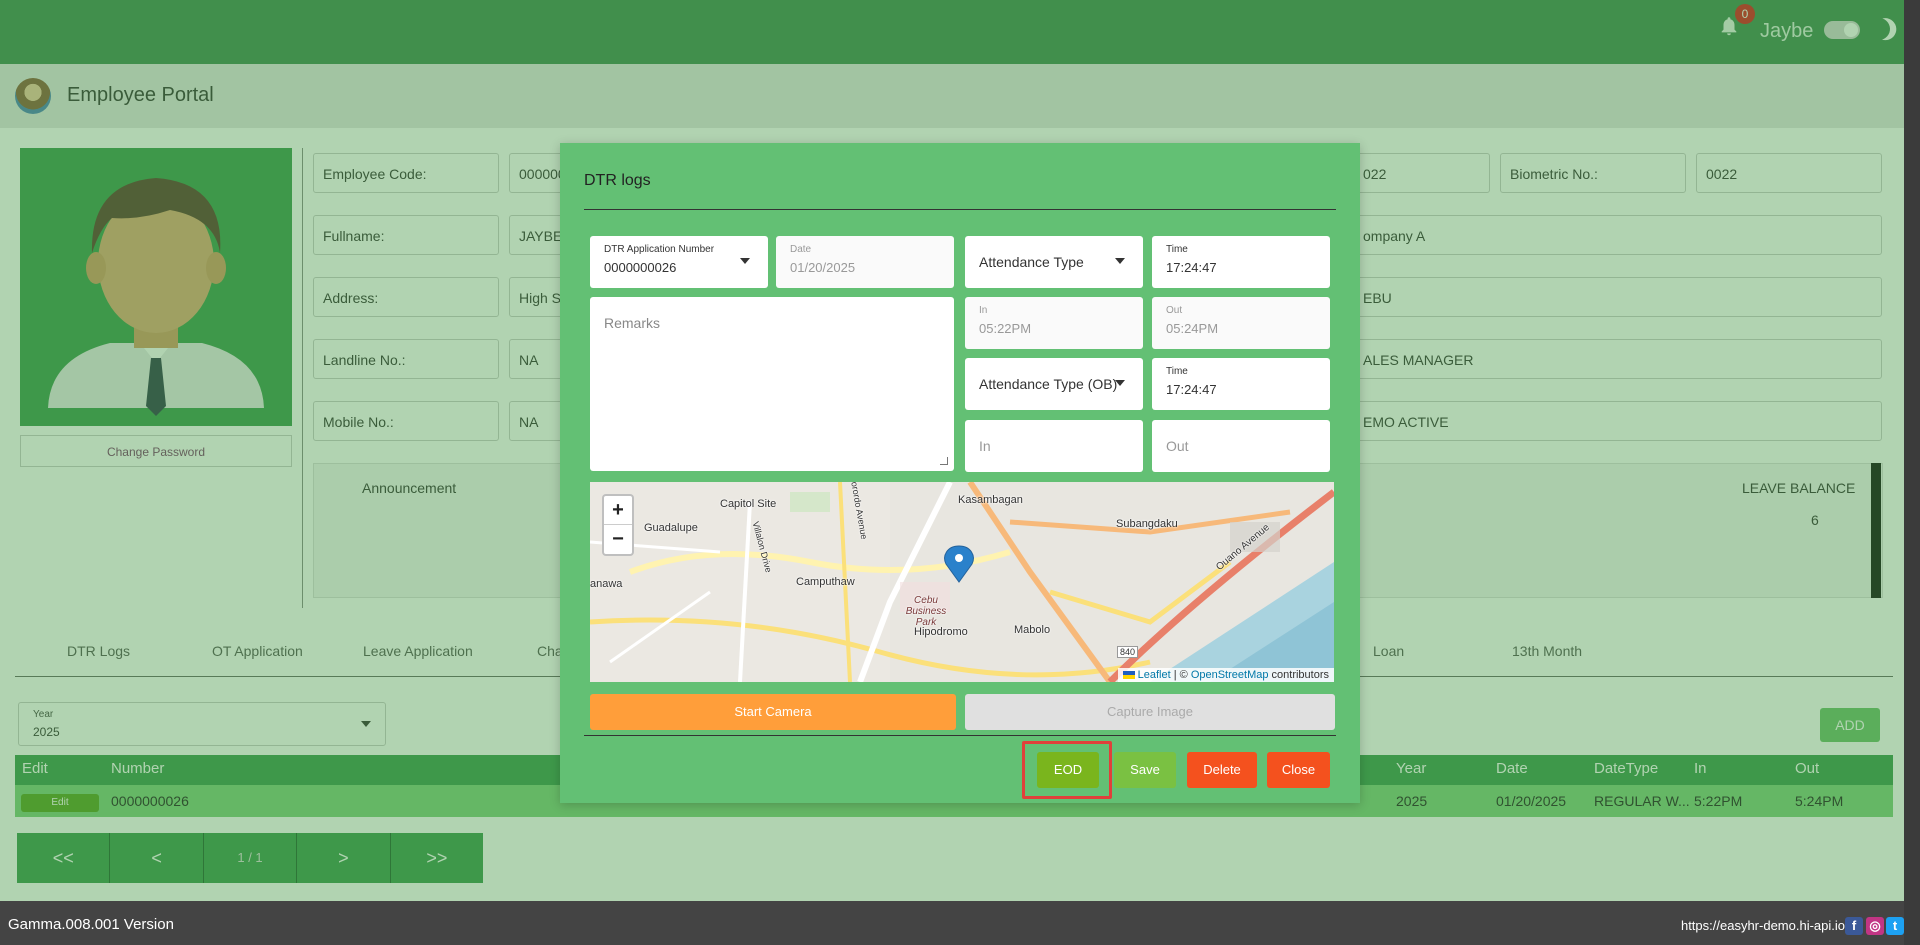 Image resolution: width=1920 pixels, height=945 pixels. Describe the element at coordinates (632, 323) in the screenshot. I see `remarks-placeholder: Remarks` at that location.